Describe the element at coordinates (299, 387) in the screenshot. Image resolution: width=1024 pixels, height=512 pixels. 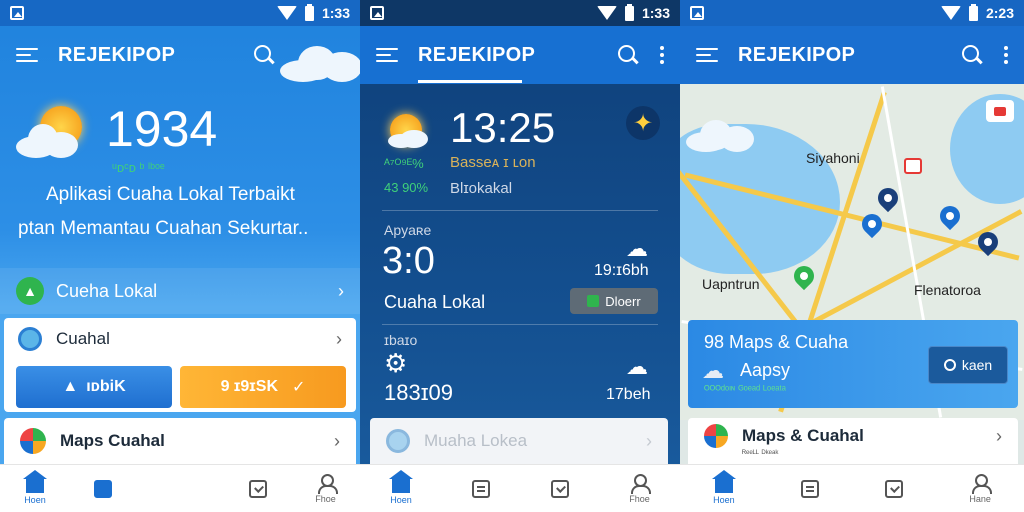
I see `check-icon: ✓` at that location.